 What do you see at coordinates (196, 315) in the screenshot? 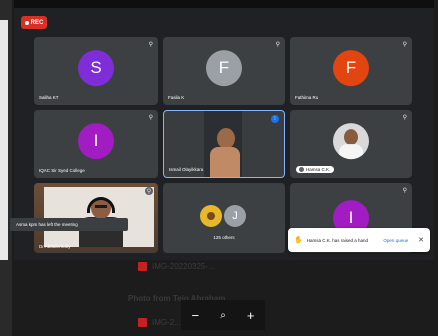
I see `zoom-out-button: −` at bounding box center [196, 315].